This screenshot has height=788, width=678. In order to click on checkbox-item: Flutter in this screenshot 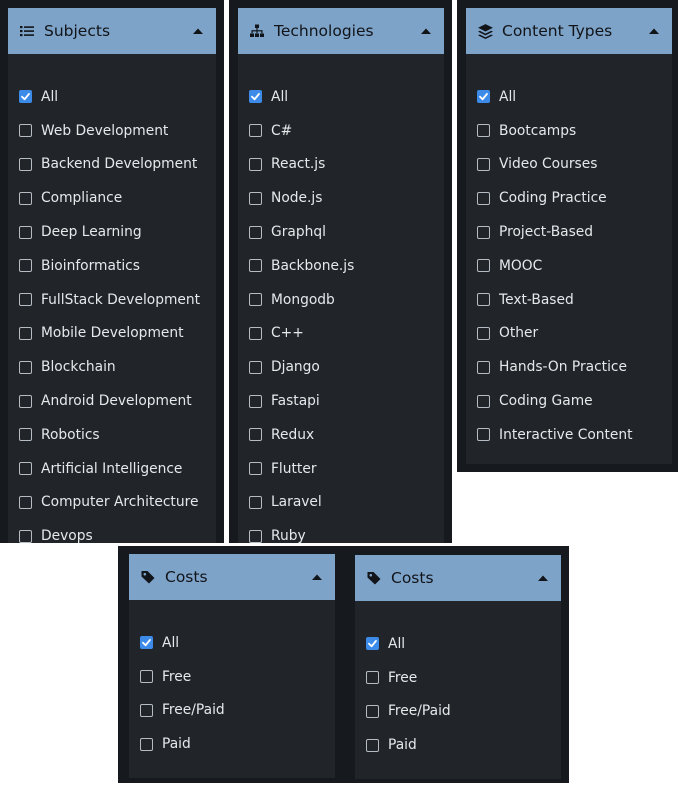, I will do `click(341, 469)`.